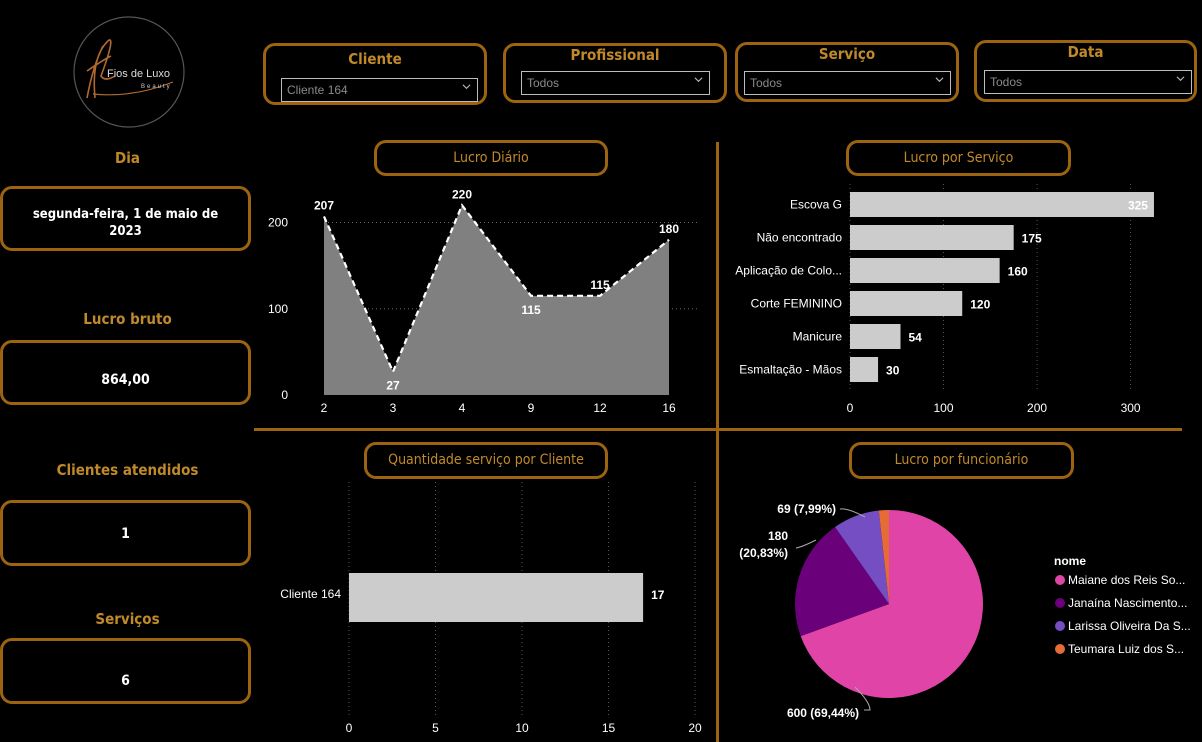  What do you see at coordinates (1138, 206) in the screenshot?
I see `data-label: 325` at bounding box center [1138, 206].